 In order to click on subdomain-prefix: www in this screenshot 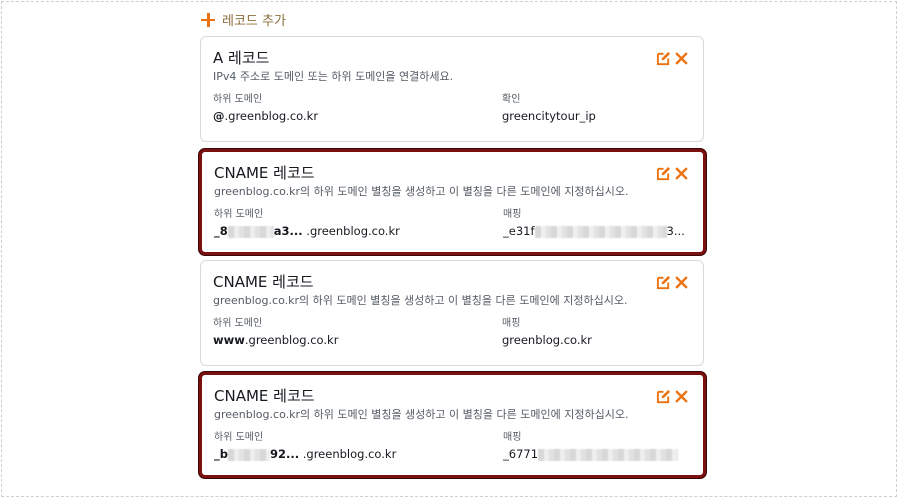, I will do `click(229, 340)`.